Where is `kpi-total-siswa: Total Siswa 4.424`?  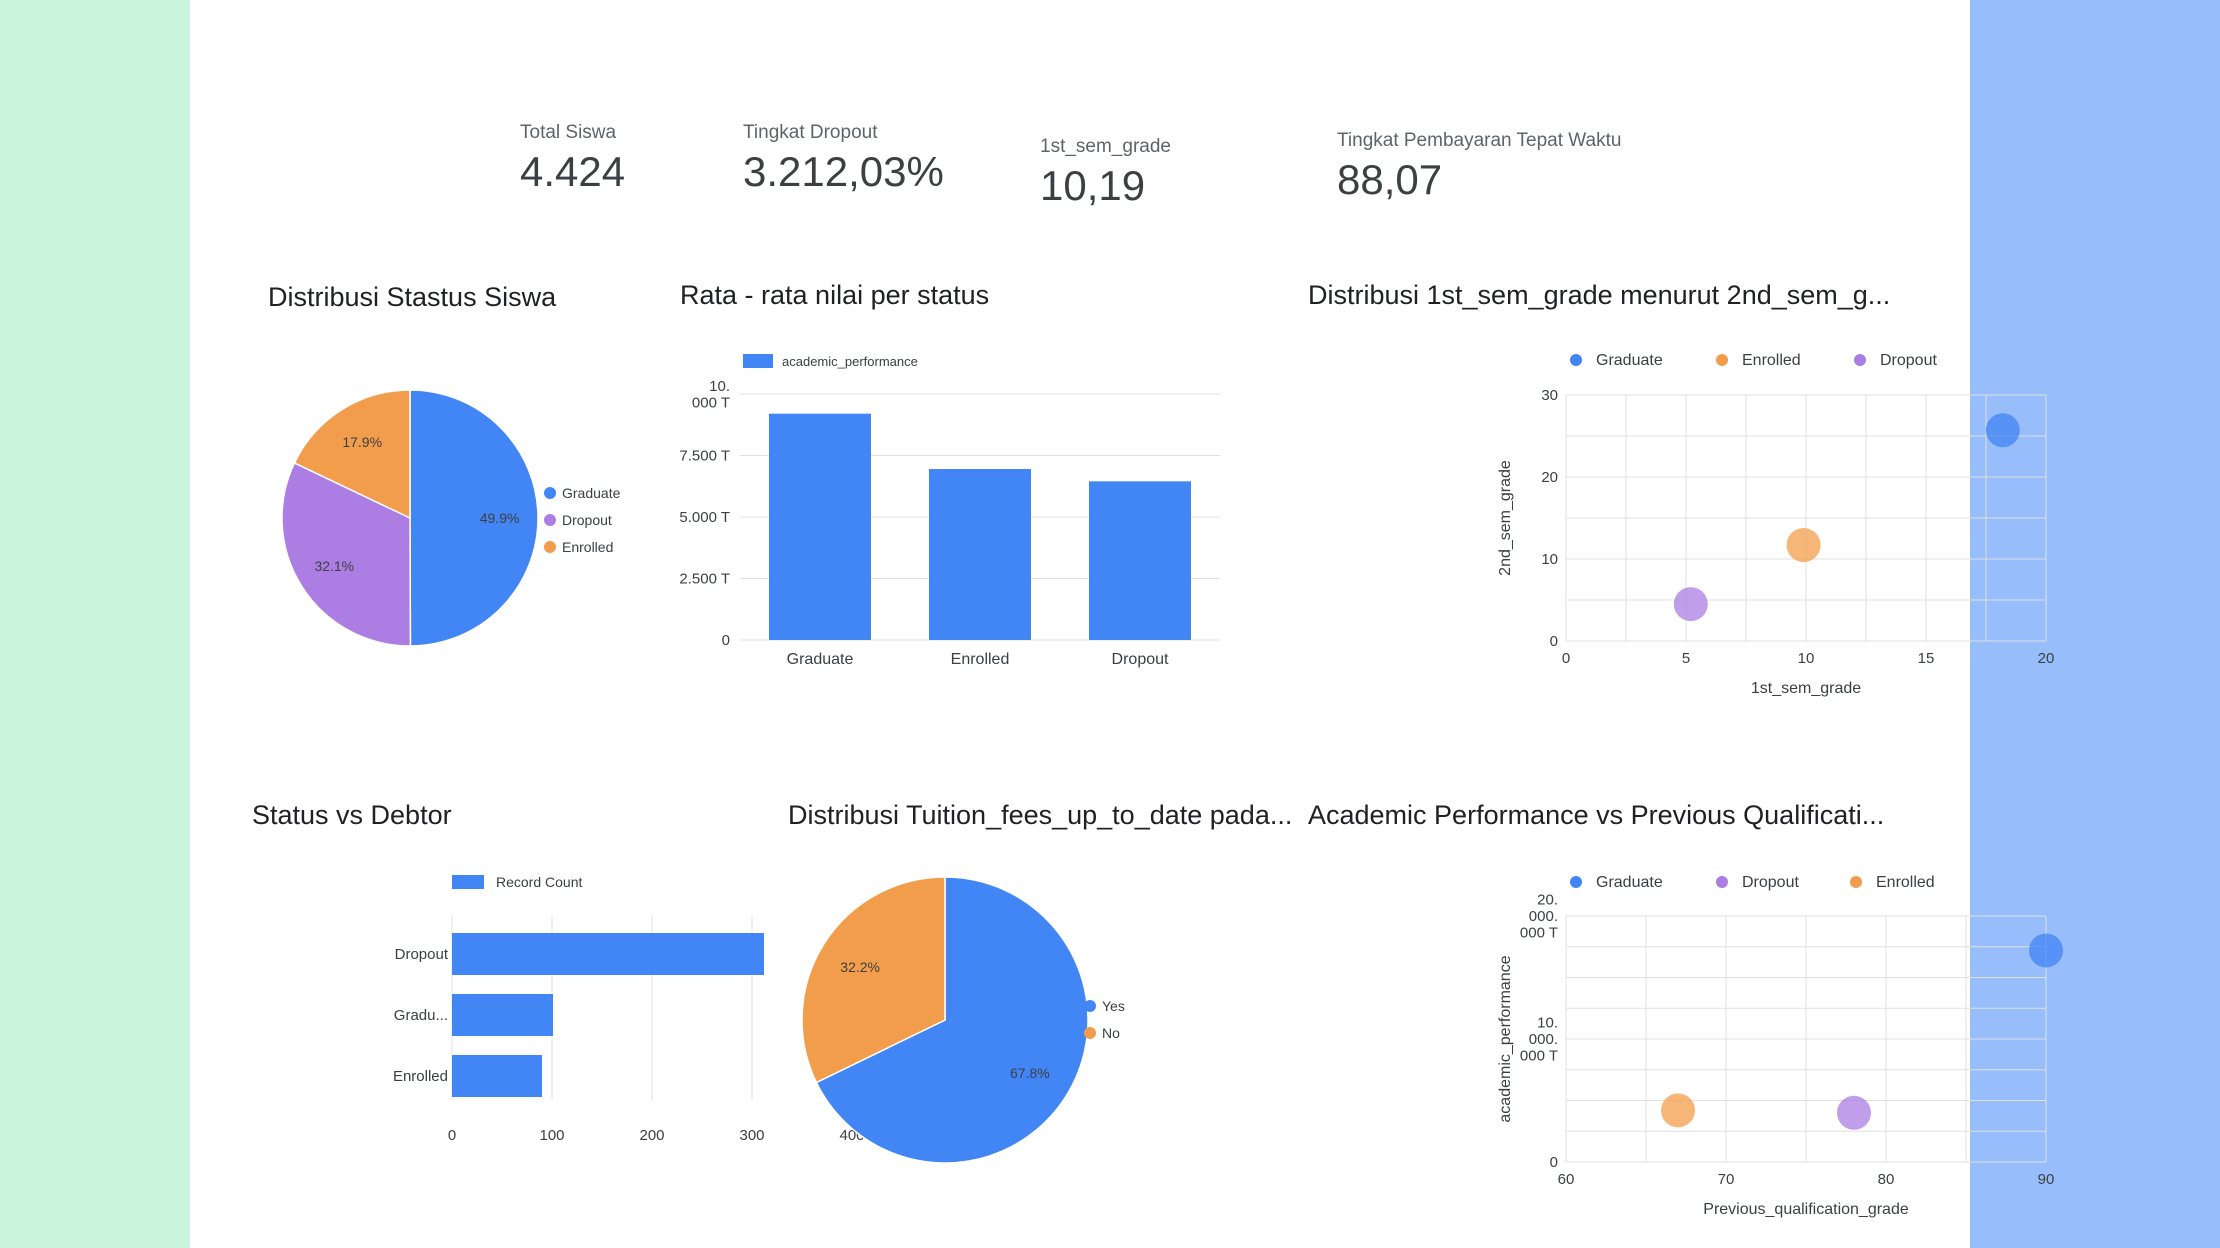
kpi-total-siswa: Total Siswa 4.424 is located at coordinates (572, 159).